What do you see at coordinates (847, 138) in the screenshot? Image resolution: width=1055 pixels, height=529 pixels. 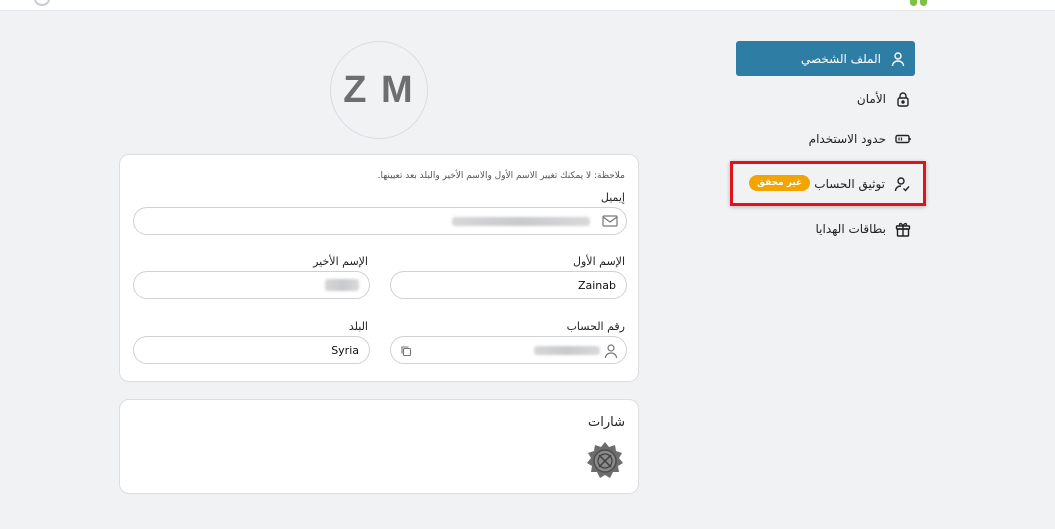 I see `sidebar-item-label: حدود الاستخدام` at bounding box center [847, 138].